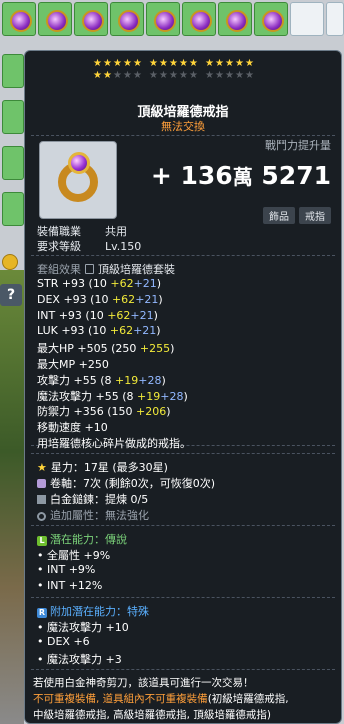  Describe the element at coordinates (63, 641) in the screenshot. I see `bonus-line: • DEX +6` at that location.